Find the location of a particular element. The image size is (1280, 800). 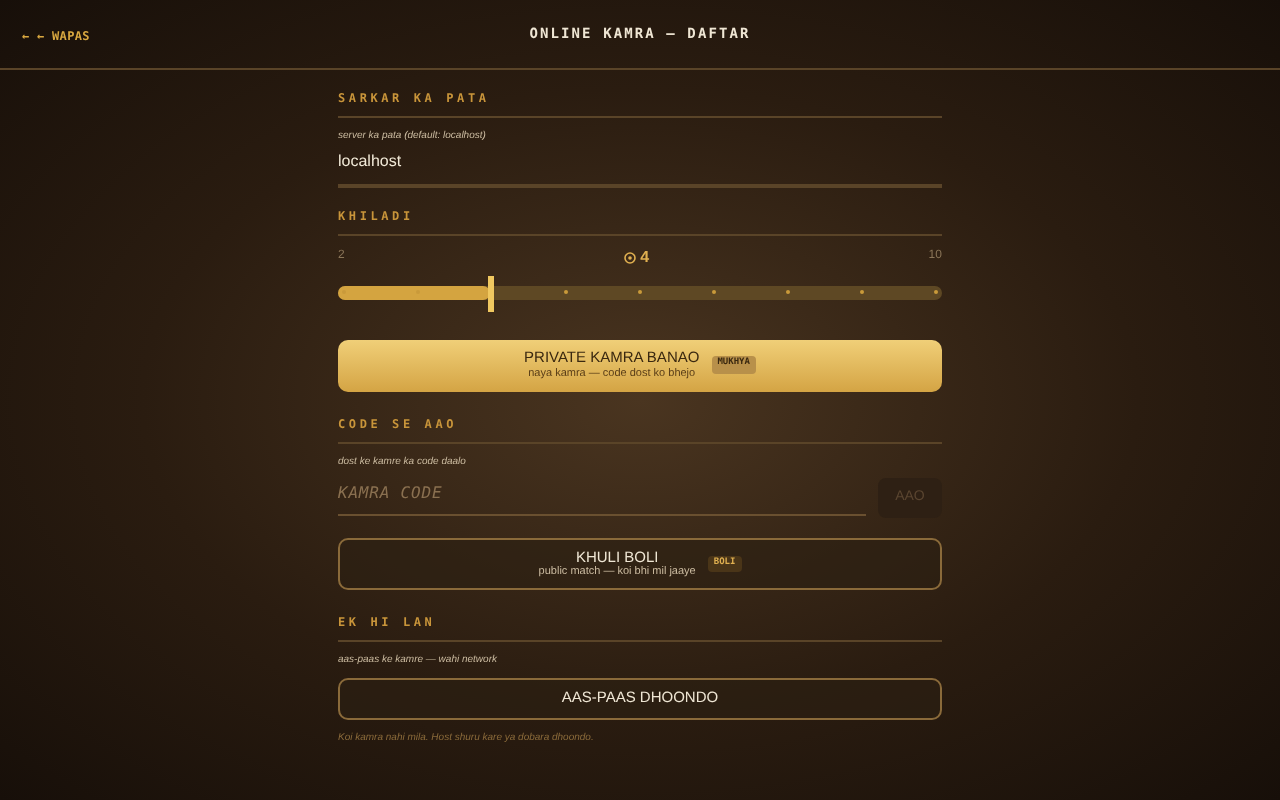

room-code-field: KAMRA CODE is located at coordinates (602, 498).